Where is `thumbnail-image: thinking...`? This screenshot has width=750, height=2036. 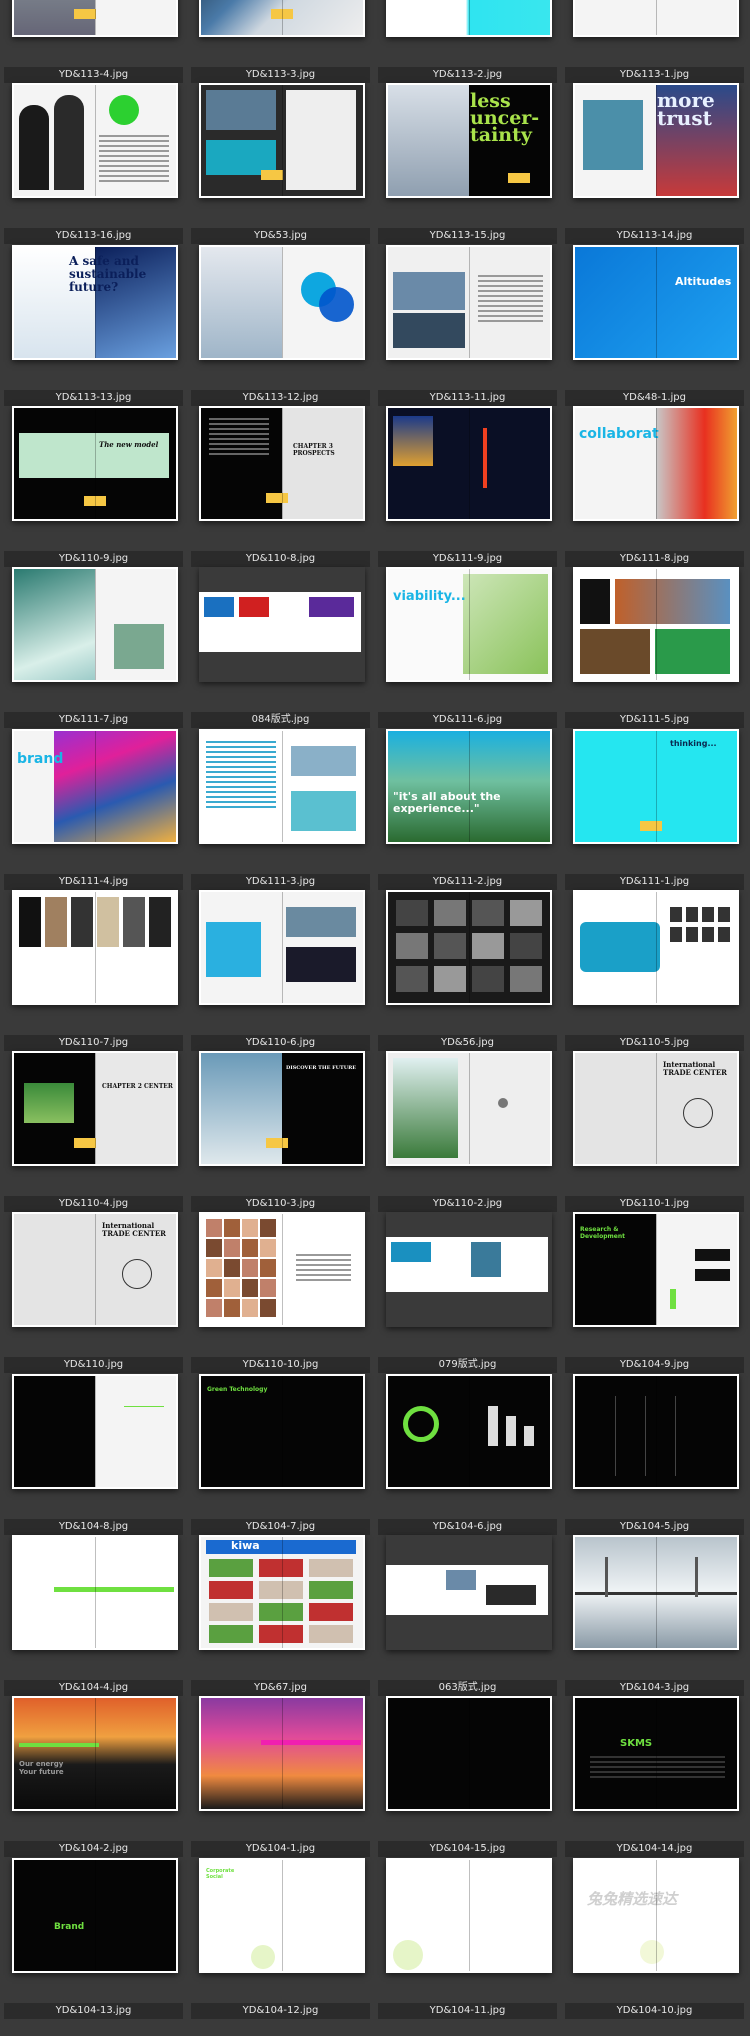
thumbnail-image: thinking... is located at coordinates (656, 786).